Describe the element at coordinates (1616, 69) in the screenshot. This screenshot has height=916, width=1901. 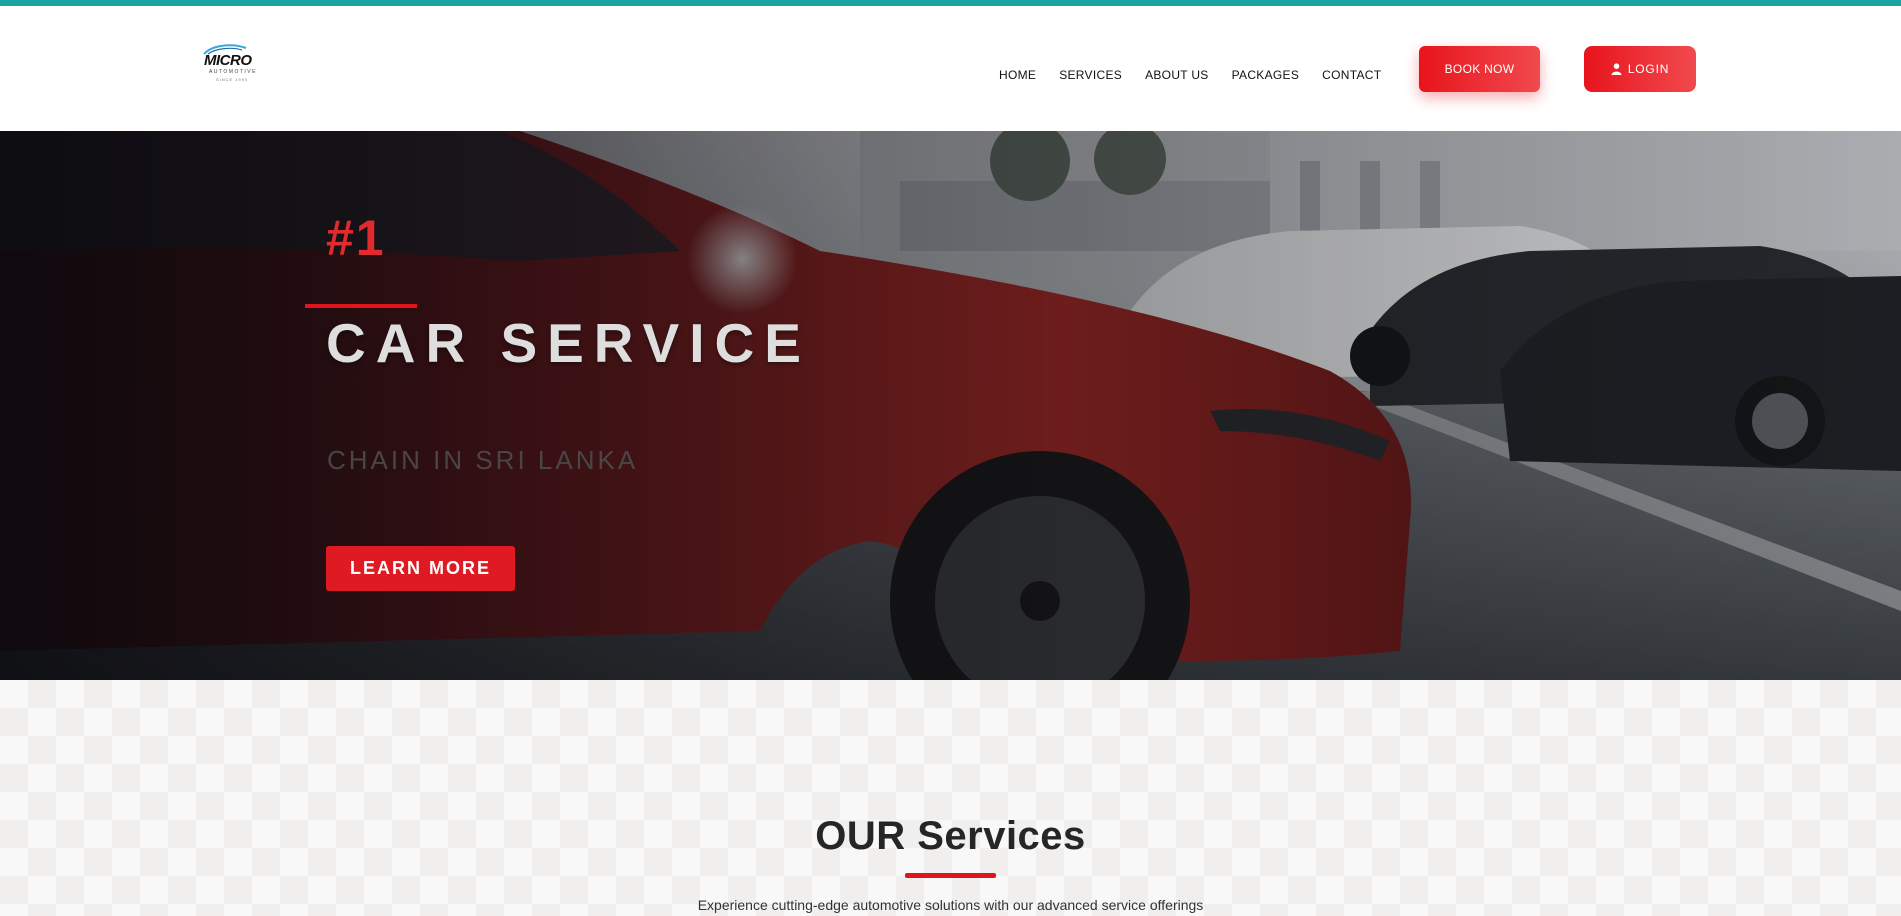
I see `user-icon` at that location.